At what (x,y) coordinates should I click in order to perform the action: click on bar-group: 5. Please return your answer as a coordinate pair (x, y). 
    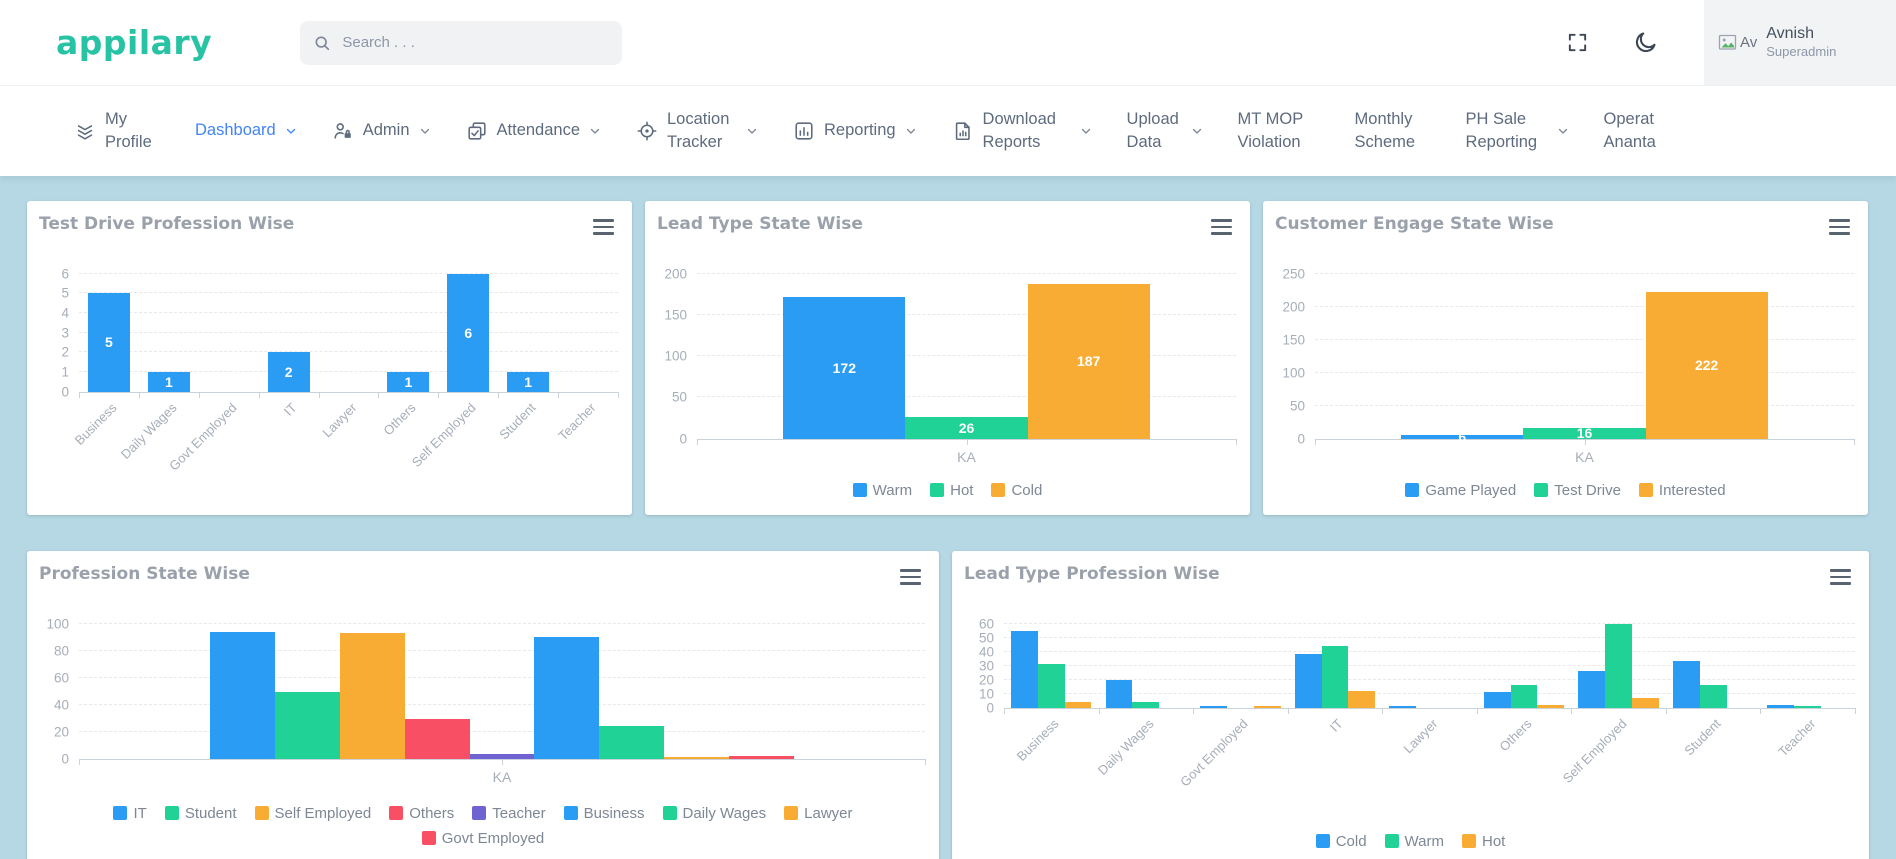
    Looking at the image, I should click on (108, 333).